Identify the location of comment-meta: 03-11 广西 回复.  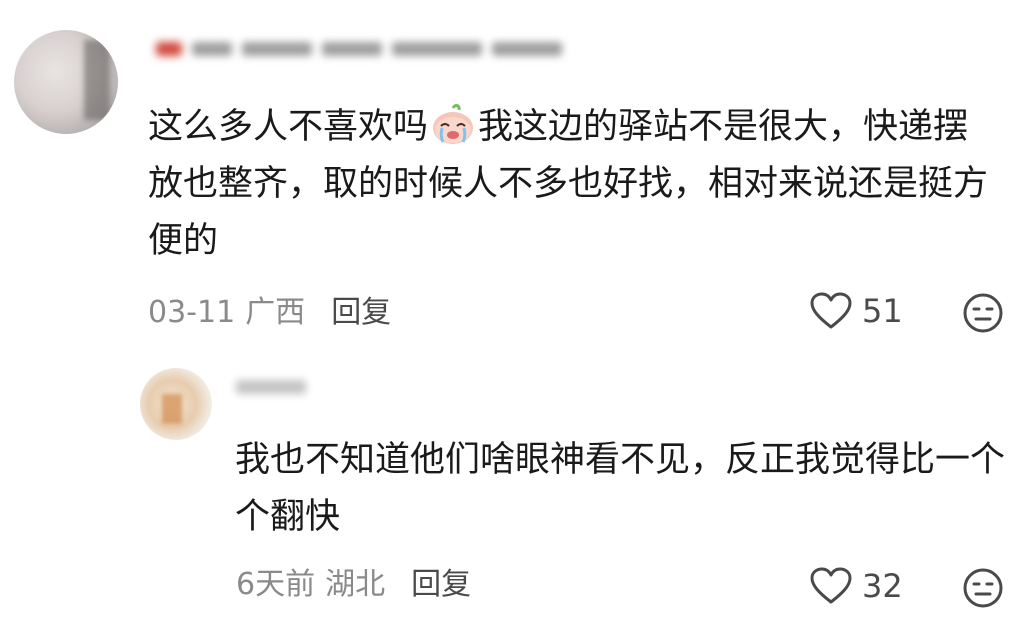
(269, 313).